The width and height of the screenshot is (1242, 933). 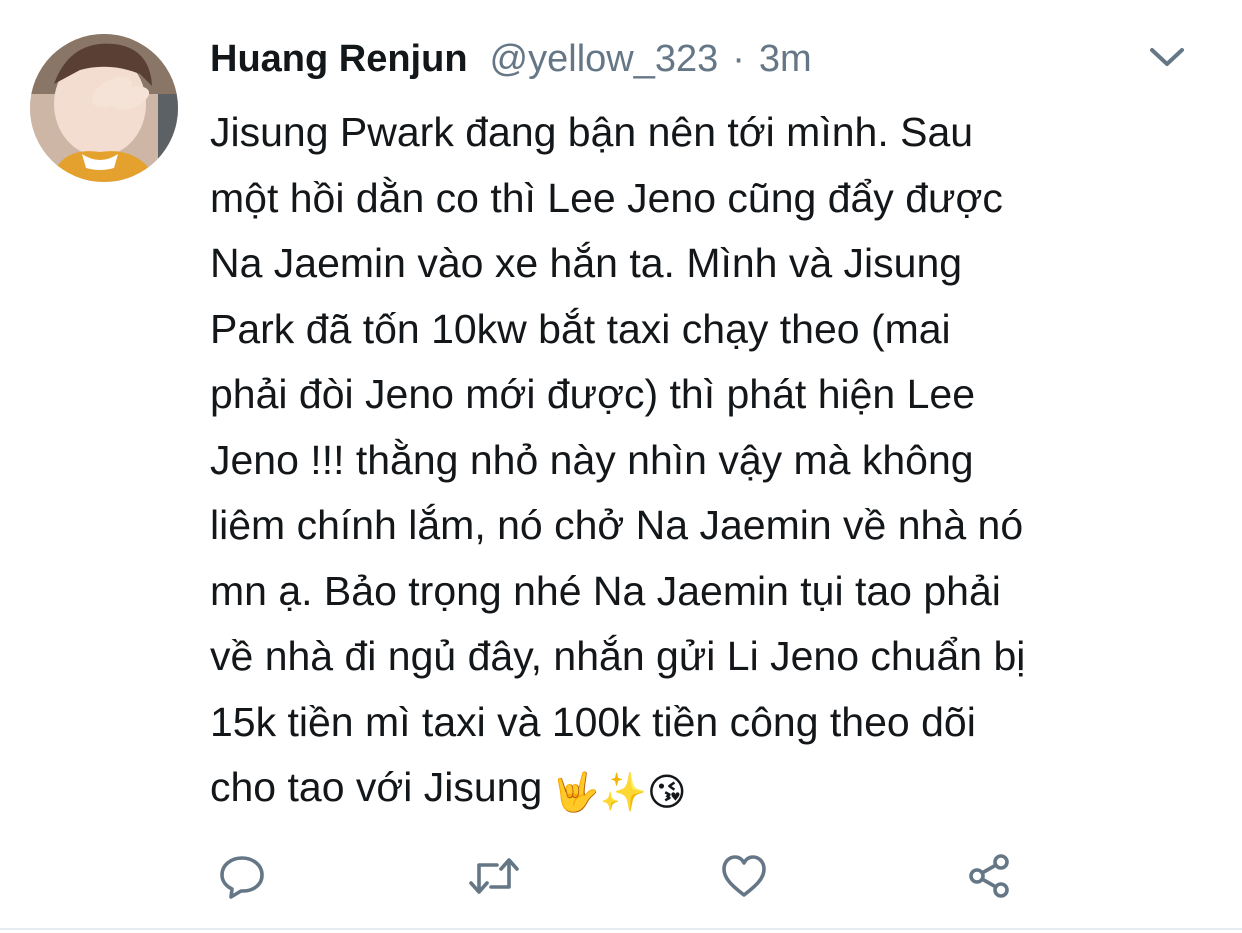 I want to click on heart-icon, so click(x=744, y=876).